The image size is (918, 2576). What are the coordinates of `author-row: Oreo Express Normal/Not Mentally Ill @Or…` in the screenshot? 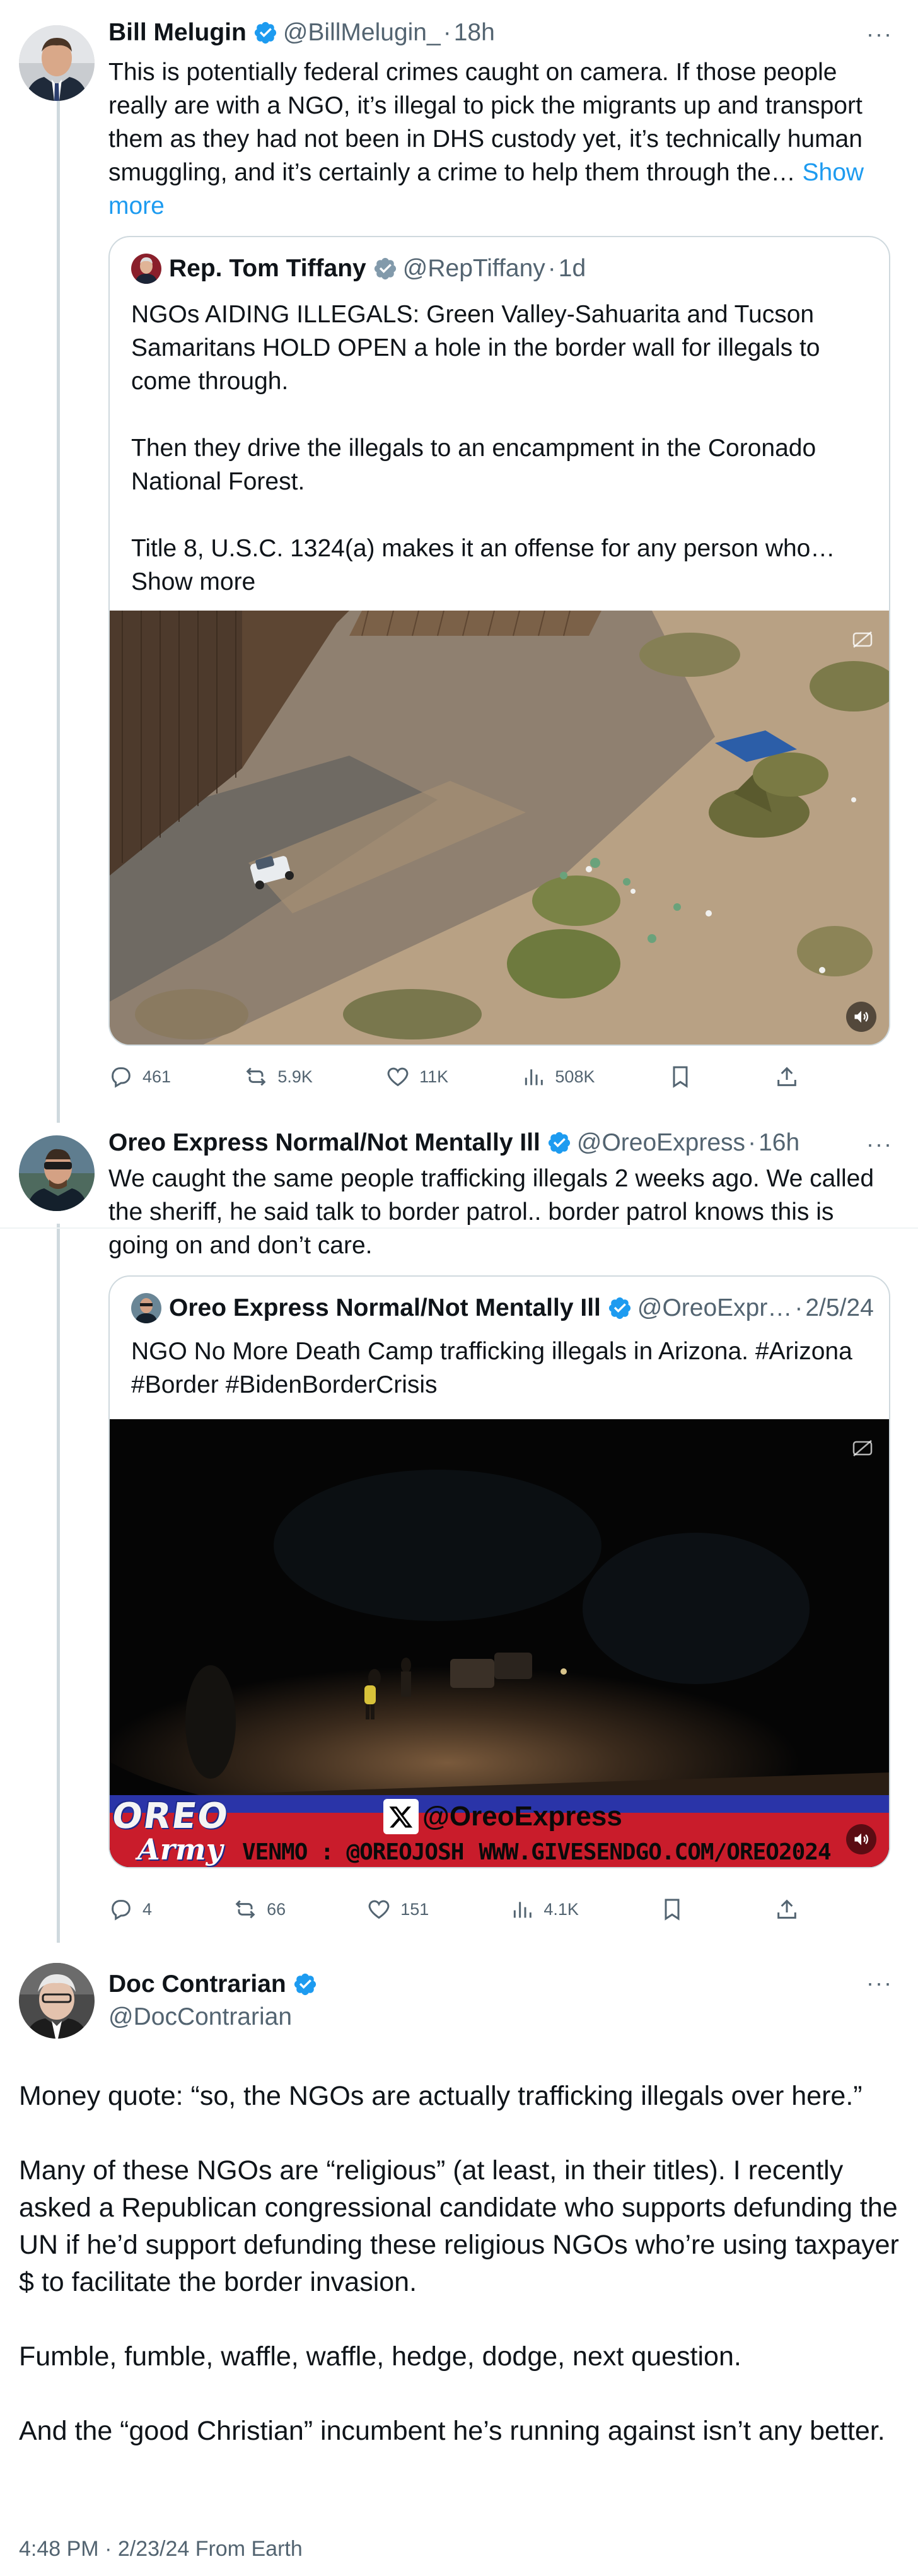 It's located at (453, 1143).